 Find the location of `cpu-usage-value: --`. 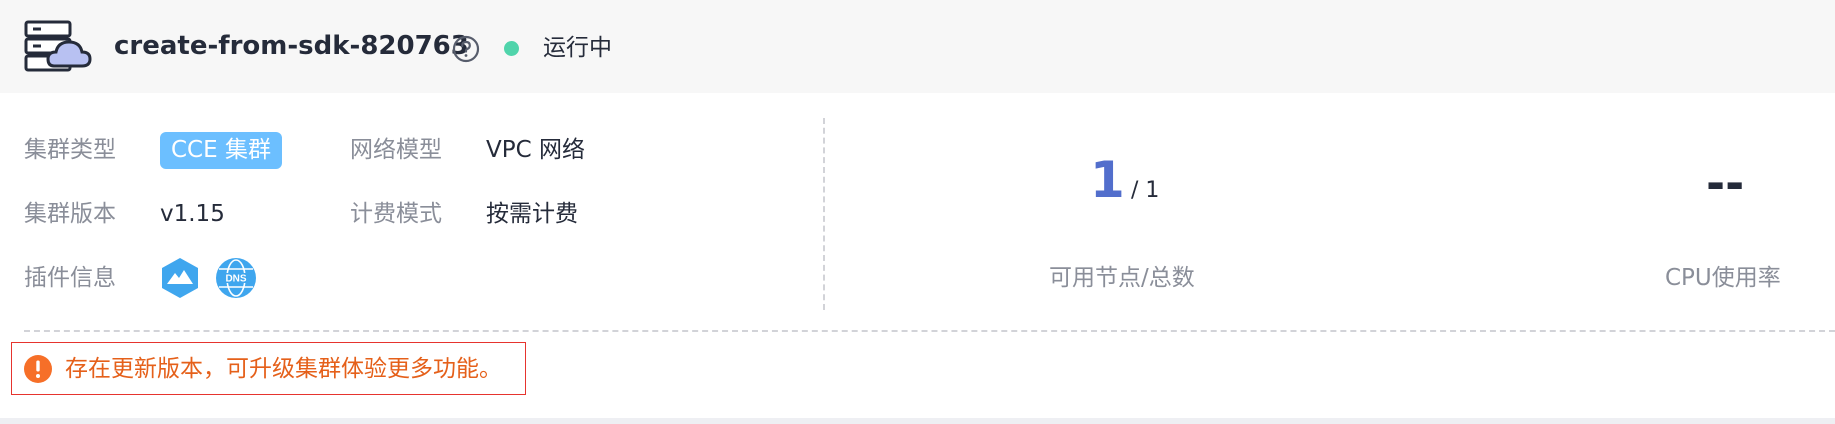

cpu-usage-value: -- is located at coordinates (1725, 183).